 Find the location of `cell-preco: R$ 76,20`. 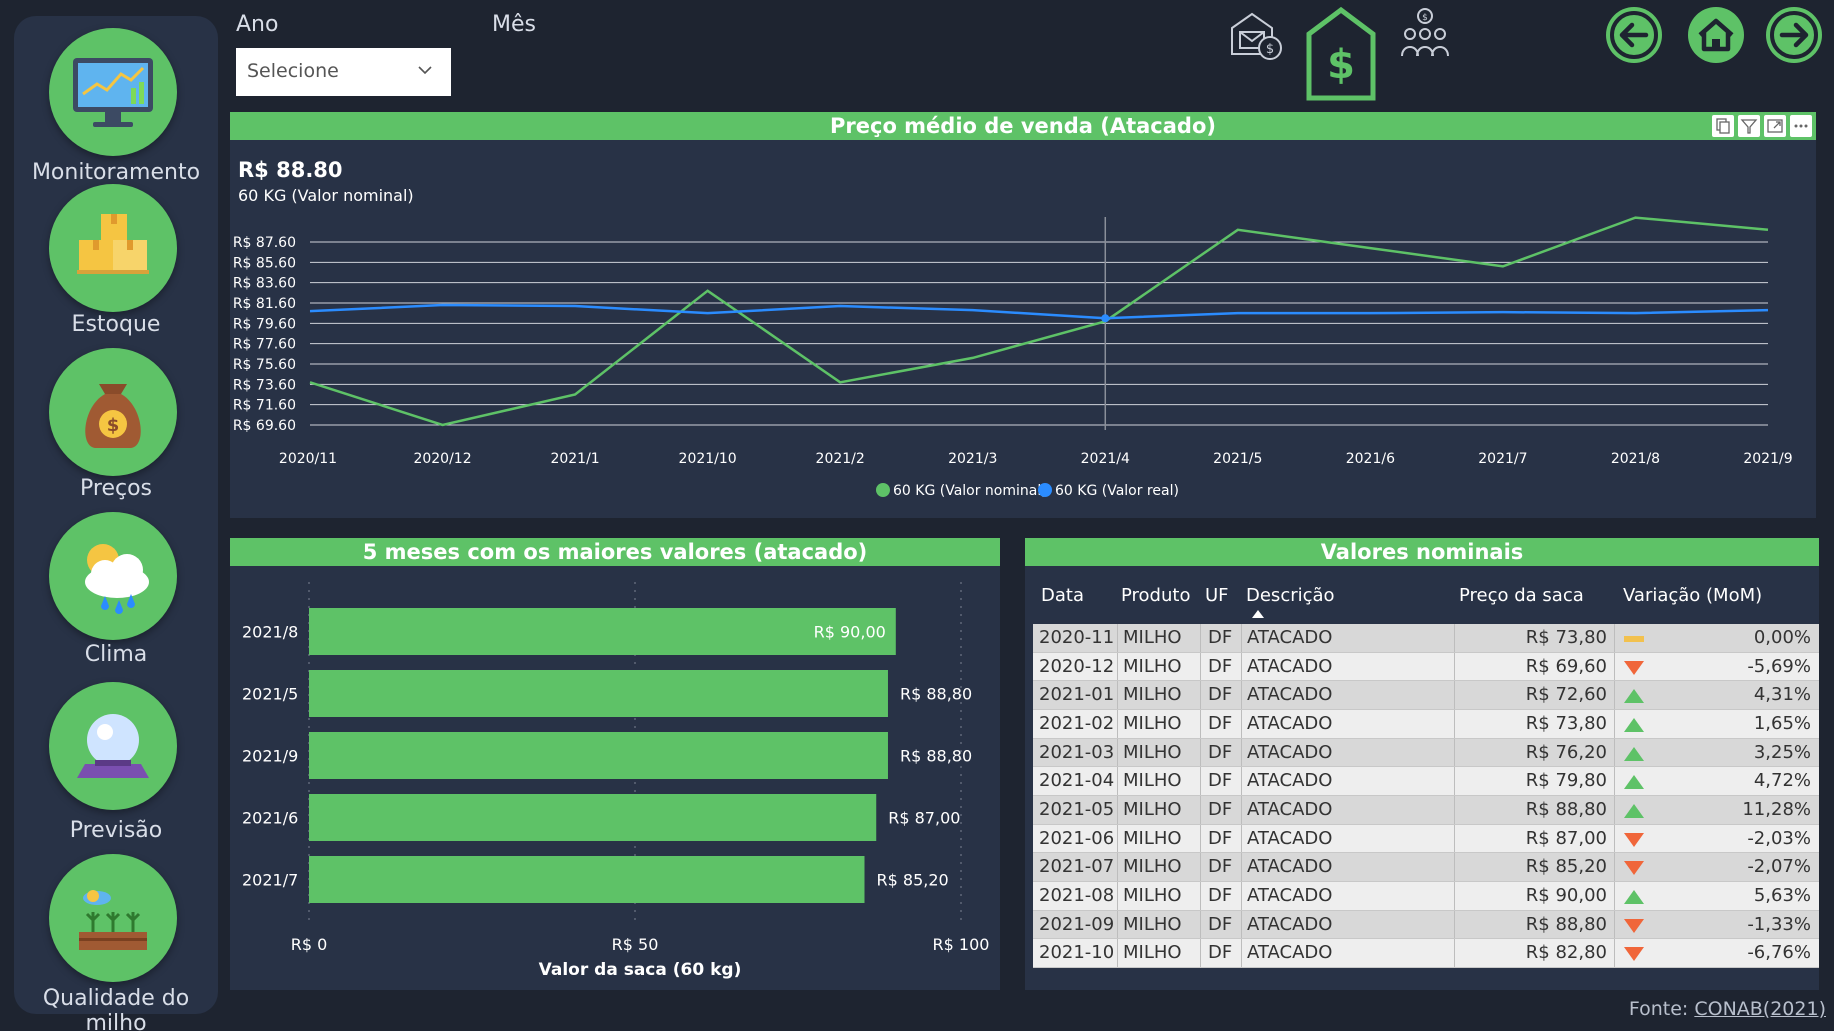

cell-preco: R$ 76,20 is located at coordinates (1566, 752).